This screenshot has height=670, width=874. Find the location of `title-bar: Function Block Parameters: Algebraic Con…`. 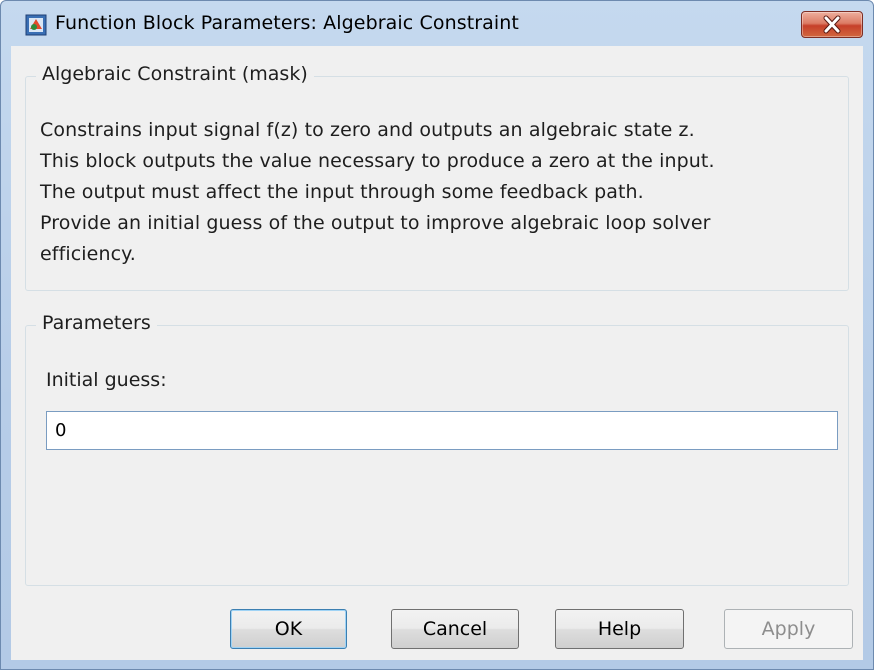

title-bar: Function Block Parameters: Algebraic Con… is located at coordinates (437, 23).